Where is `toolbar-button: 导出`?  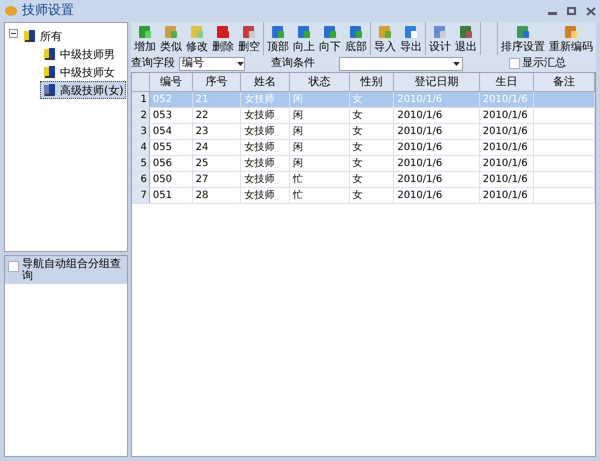 toolbar-button: 导出 is located at coordinates (411, 38).